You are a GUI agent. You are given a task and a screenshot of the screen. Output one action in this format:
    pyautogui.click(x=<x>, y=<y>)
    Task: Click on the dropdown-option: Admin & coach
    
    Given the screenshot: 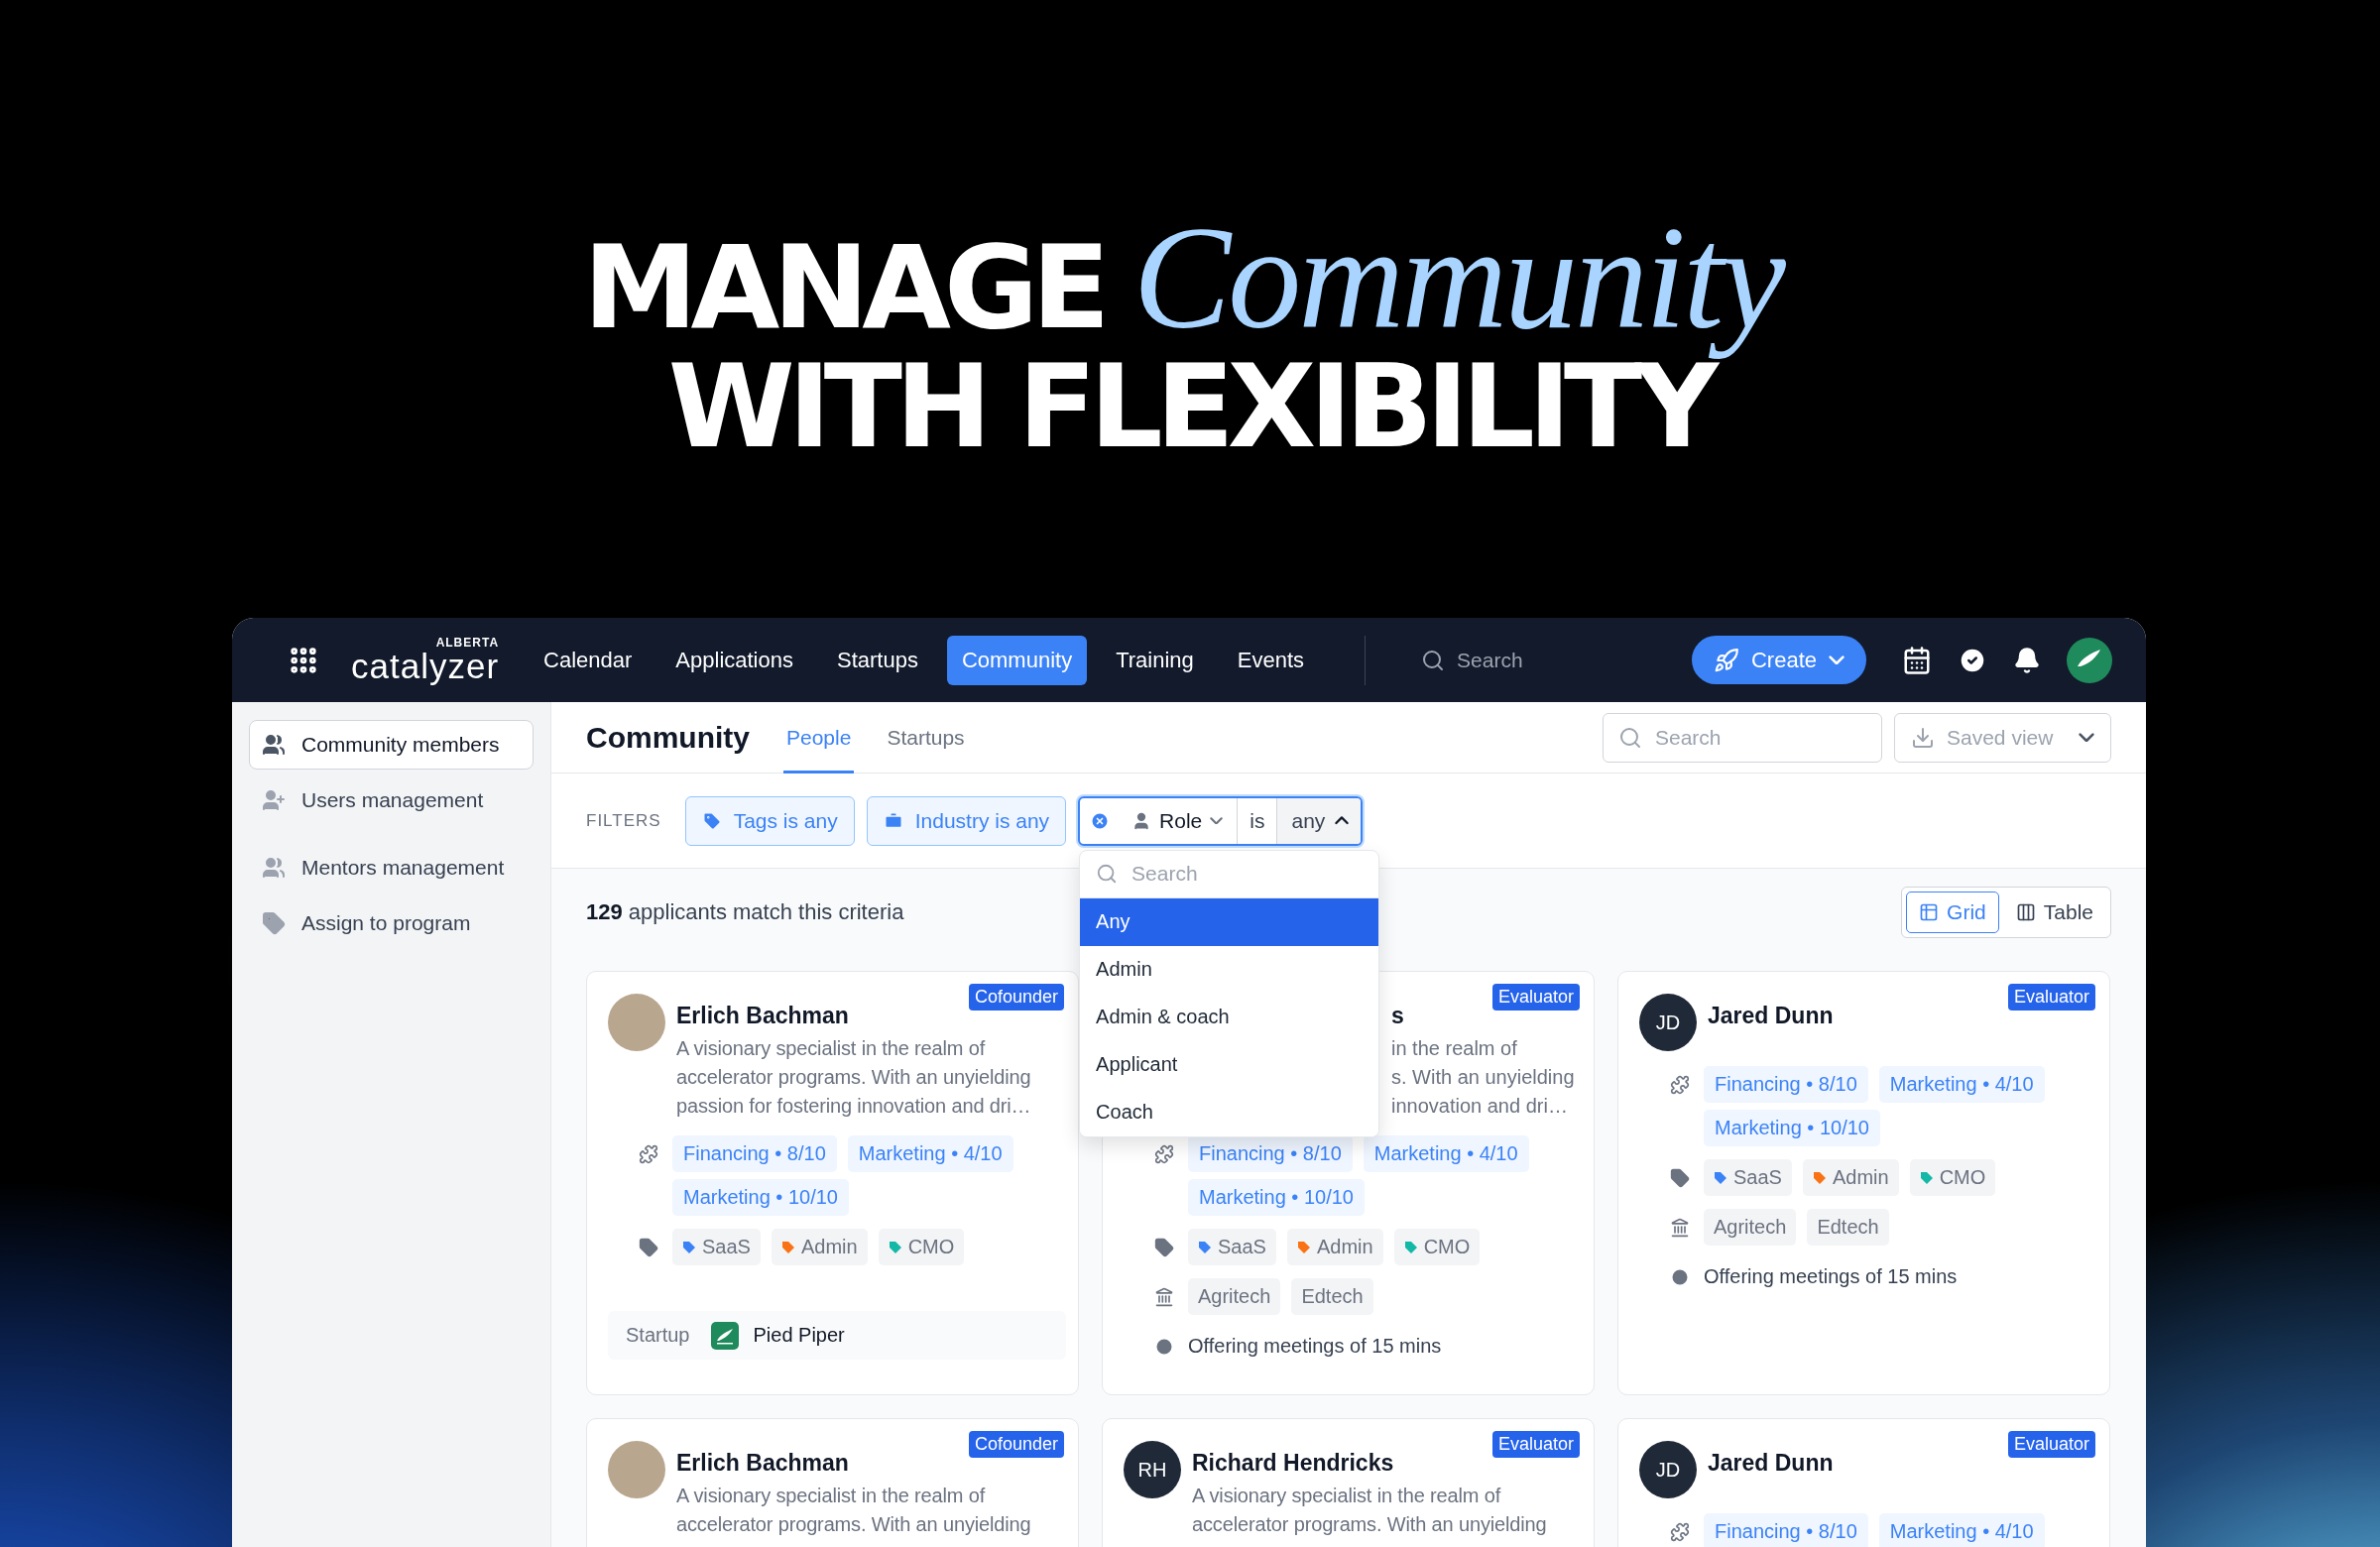 What is the action you would take?
    pyautogui.click(x=1229, y=1017)
    